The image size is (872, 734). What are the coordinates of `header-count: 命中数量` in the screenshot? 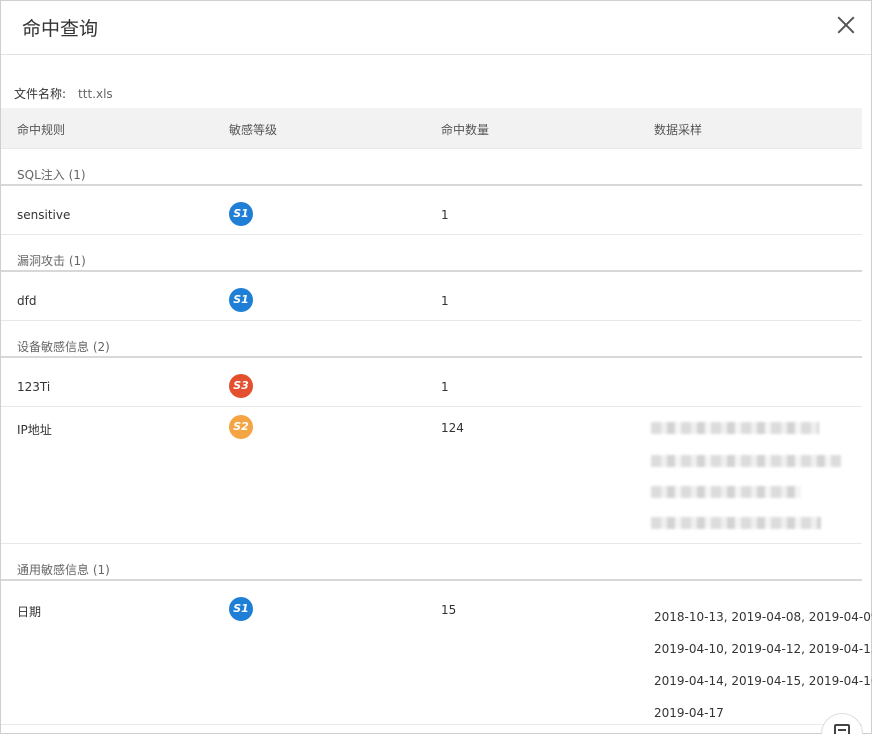 It's located at (465, 130).